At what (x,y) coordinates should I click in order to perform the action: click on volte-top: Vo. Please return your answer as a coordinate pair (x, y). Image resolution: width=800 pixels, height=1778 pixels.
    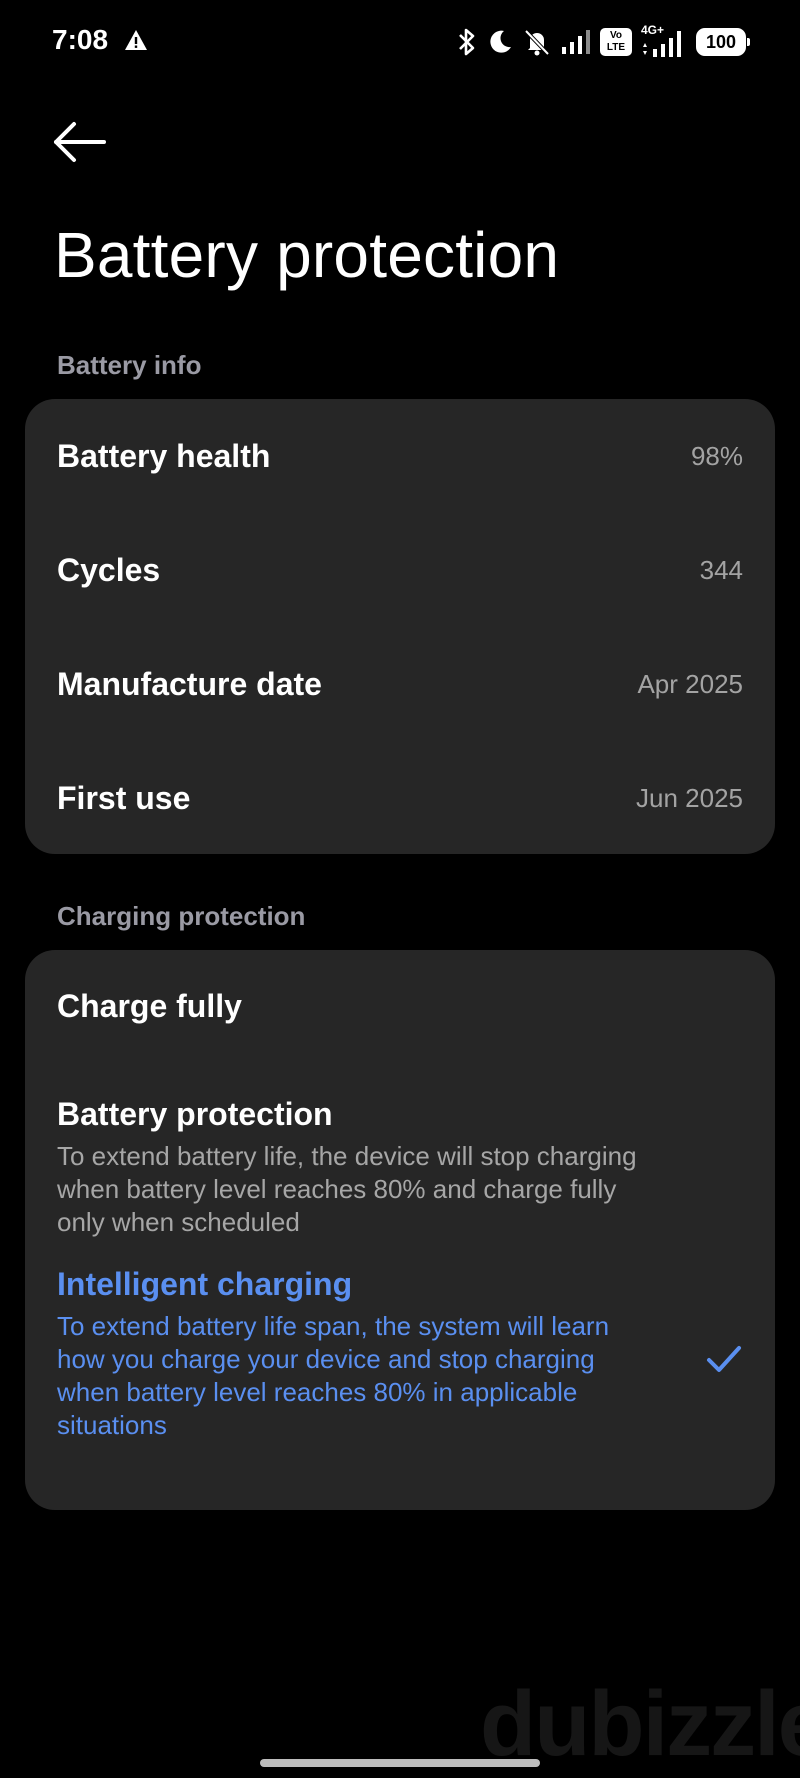
    Looking at the image, I should click on (616, 35).